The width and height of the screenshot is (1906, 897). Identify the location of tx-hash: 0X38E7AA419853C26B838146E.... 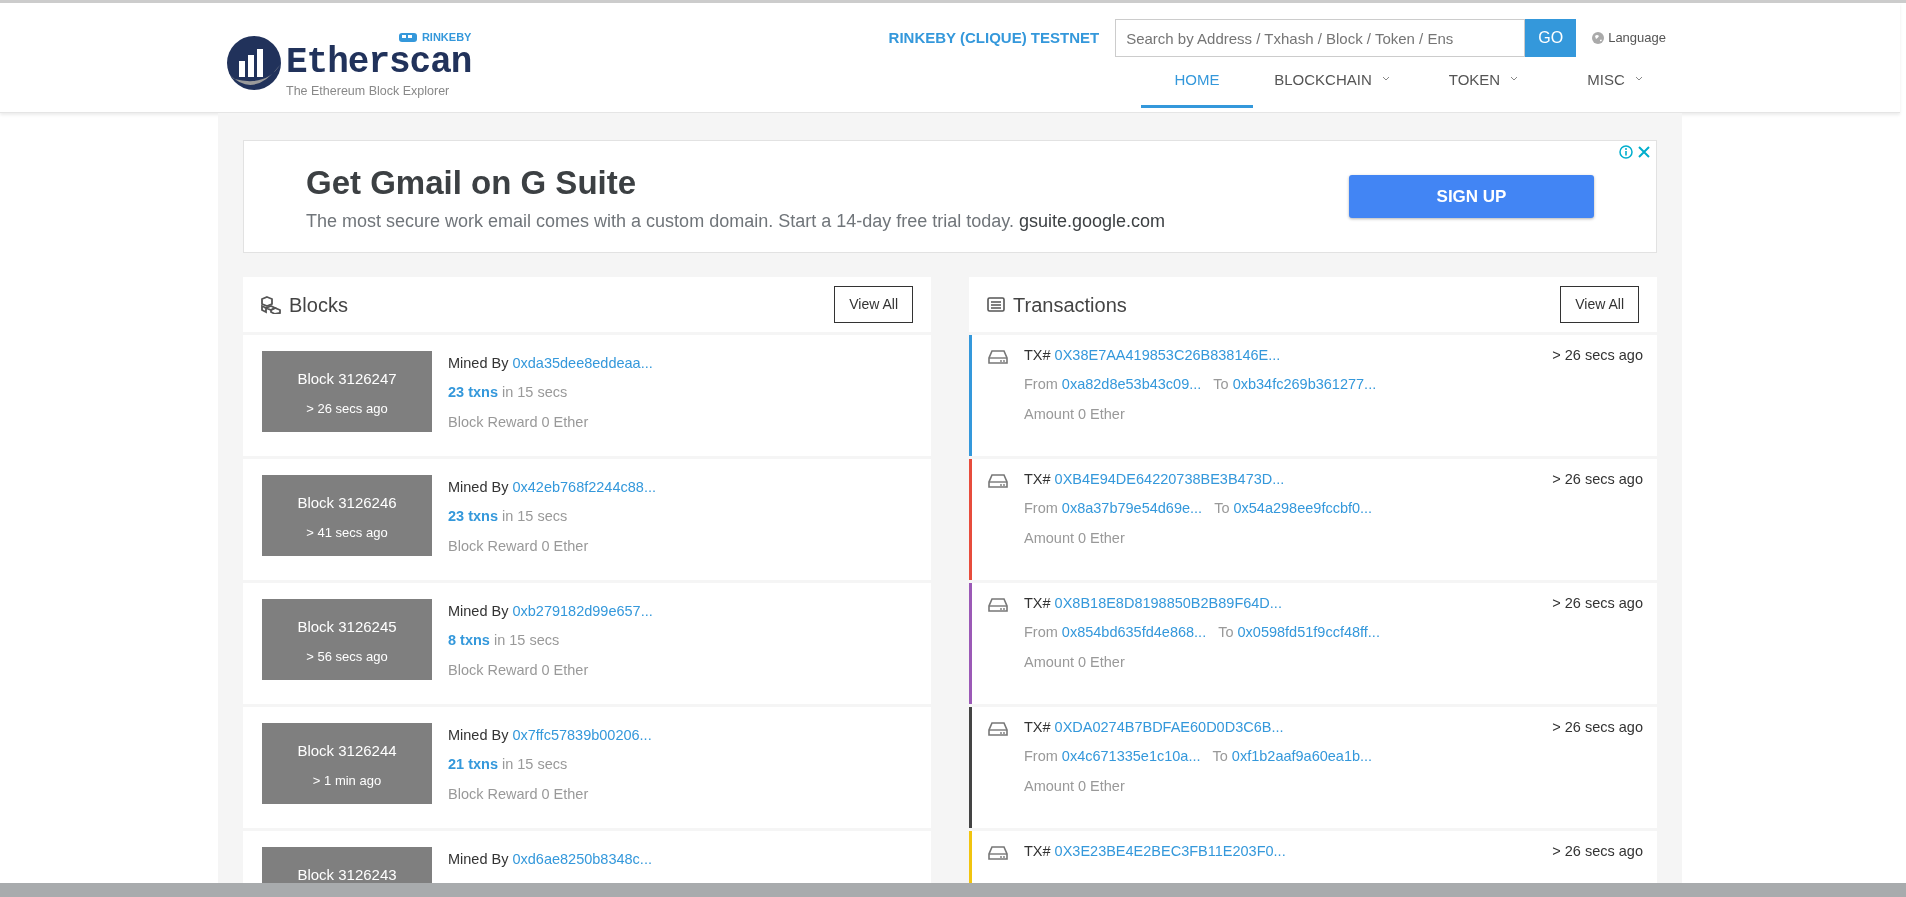
(1167, 356).